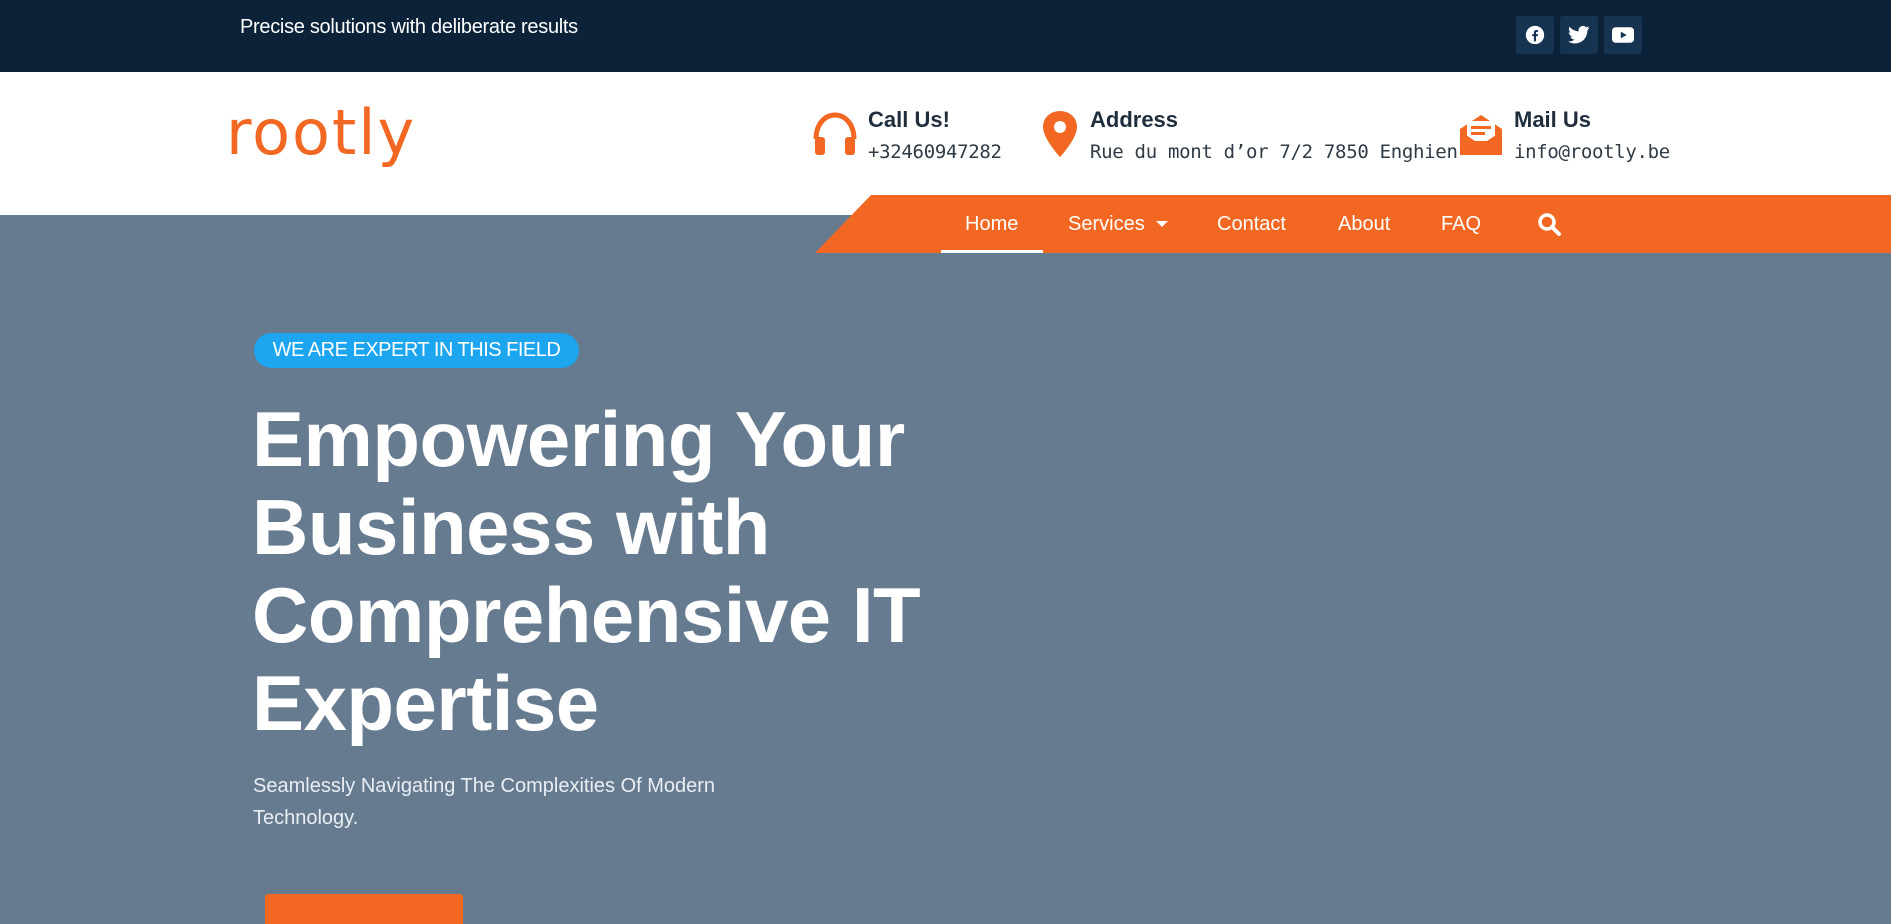  Describe the element at coordinates (511, 527) in the screenshot. I see `hero-title-line: Business with` at that location.